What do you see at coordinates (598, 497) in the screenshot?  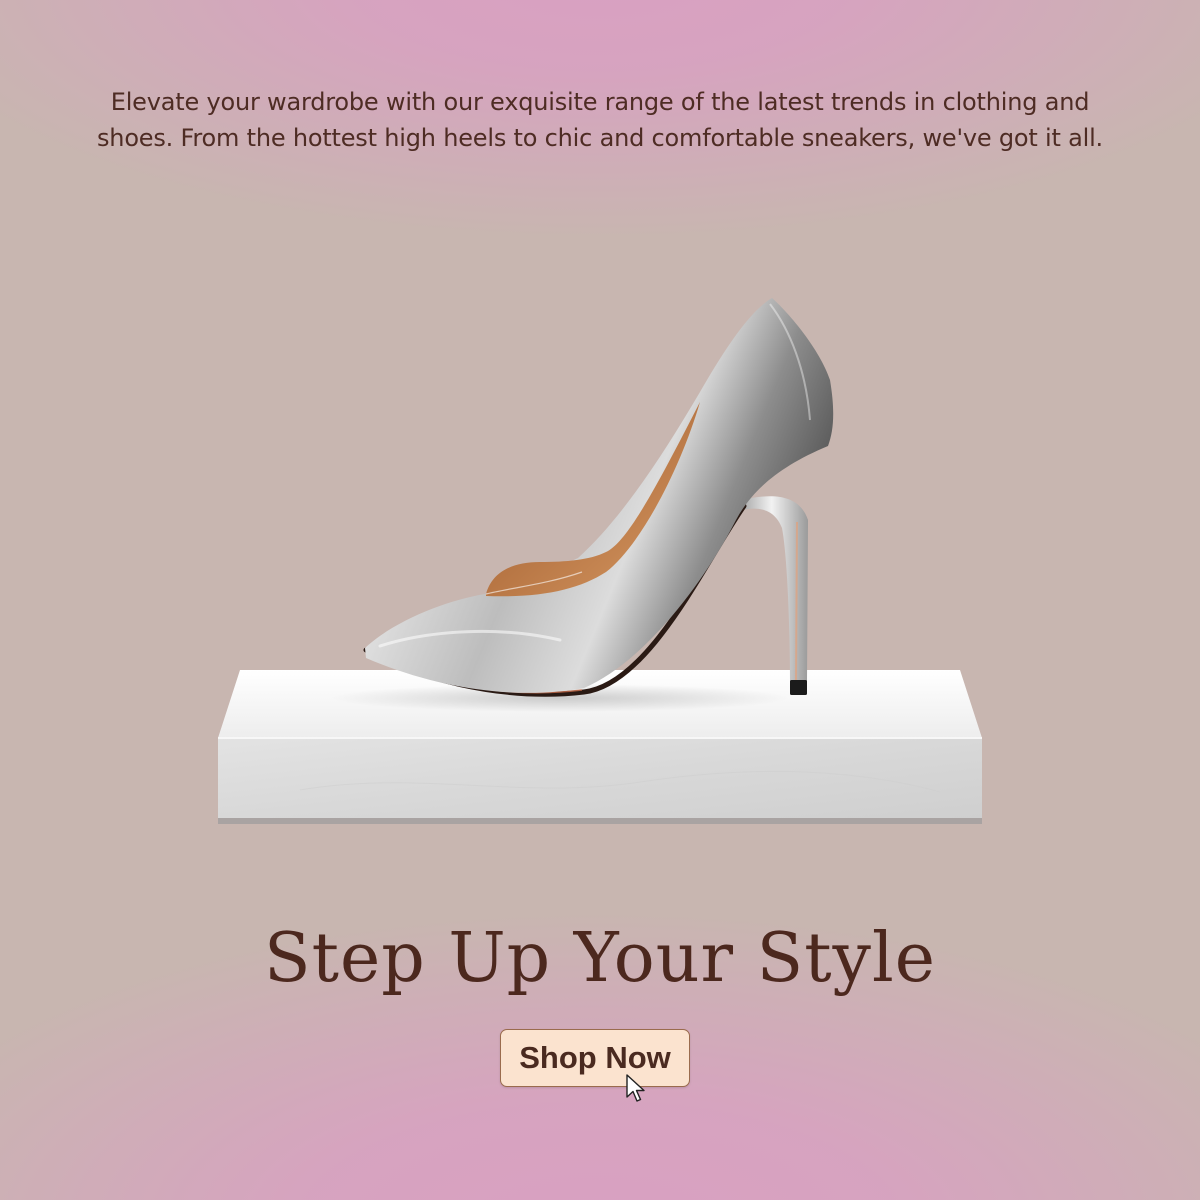 I see `stiletto-heel-shoe` at bounding box center [598, 497].